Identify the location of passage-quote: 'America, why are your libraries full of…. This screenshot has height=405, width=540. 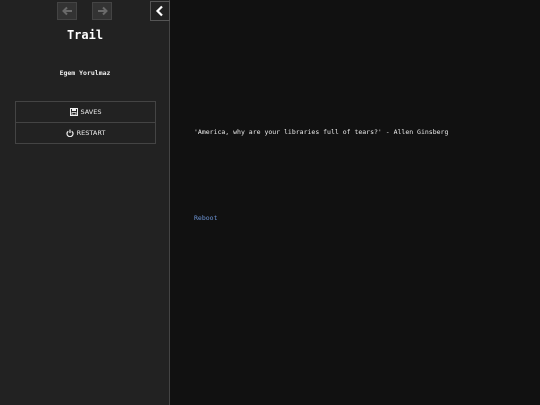
(321, 132).